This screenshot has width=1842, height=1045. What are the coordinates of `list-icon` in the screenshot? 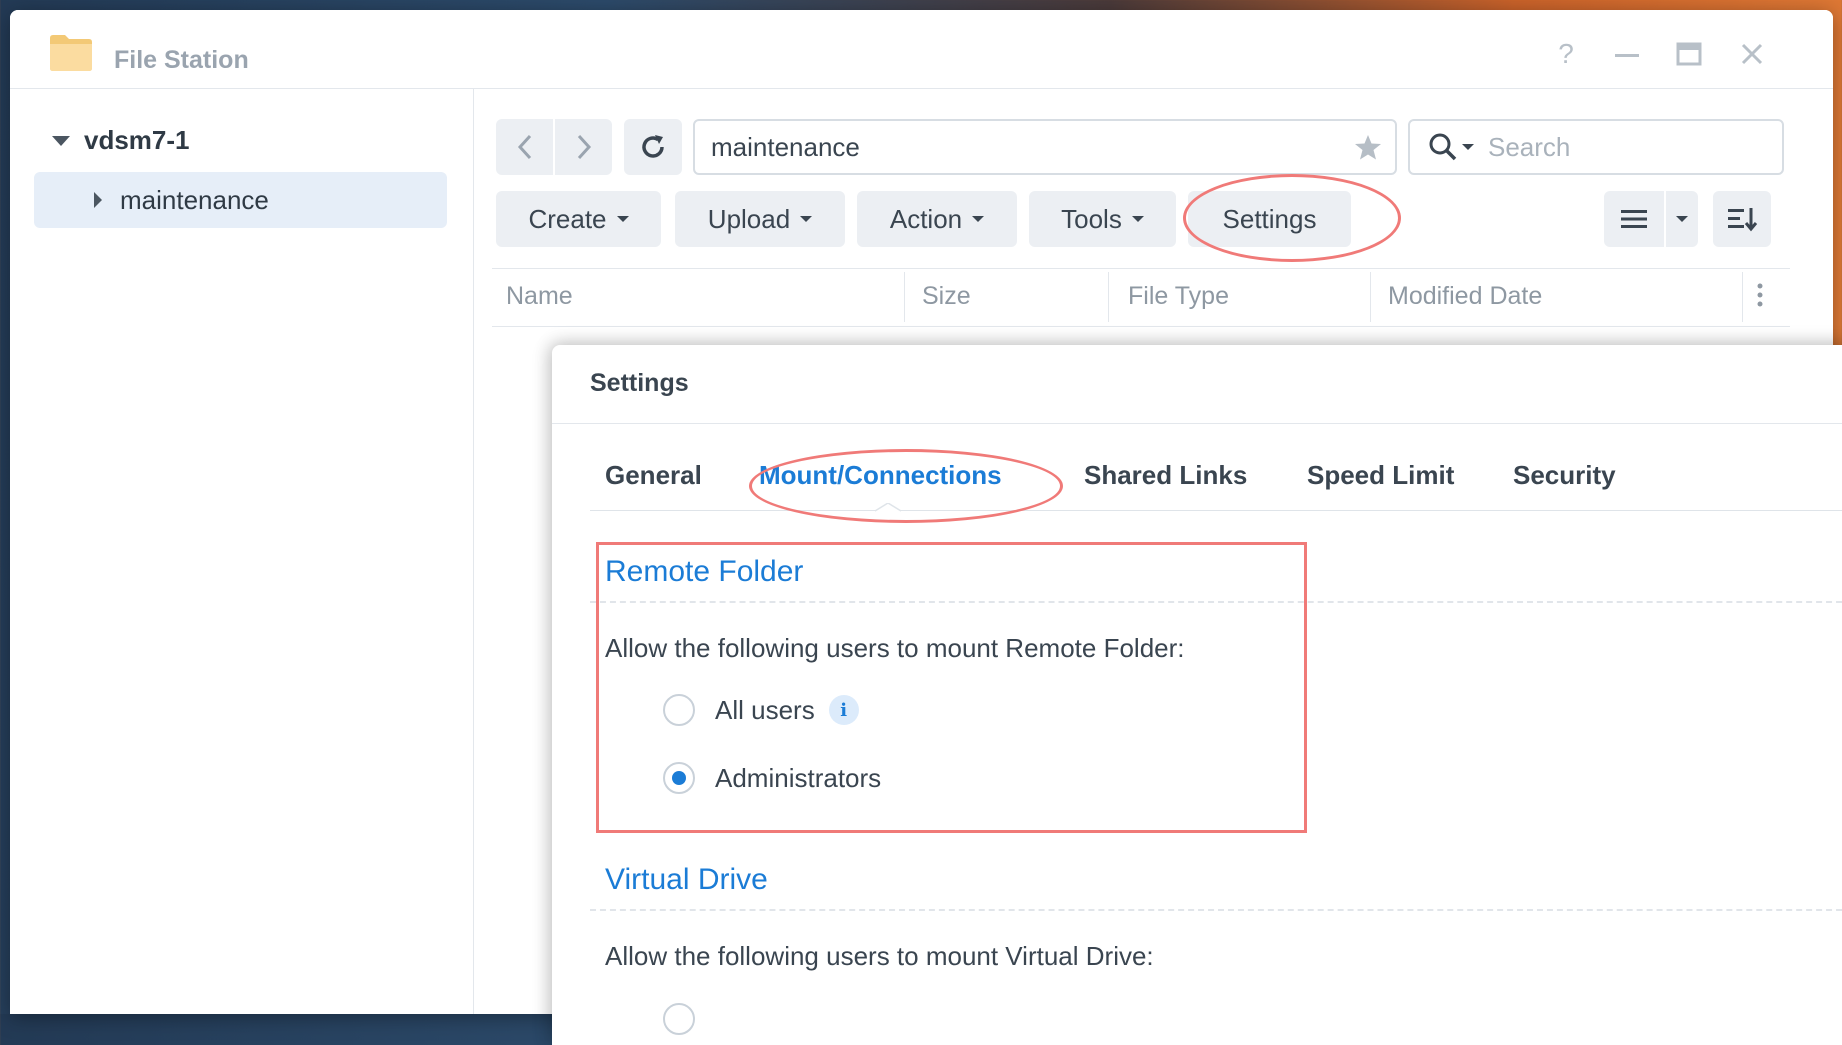 It's located at (1634, 219).